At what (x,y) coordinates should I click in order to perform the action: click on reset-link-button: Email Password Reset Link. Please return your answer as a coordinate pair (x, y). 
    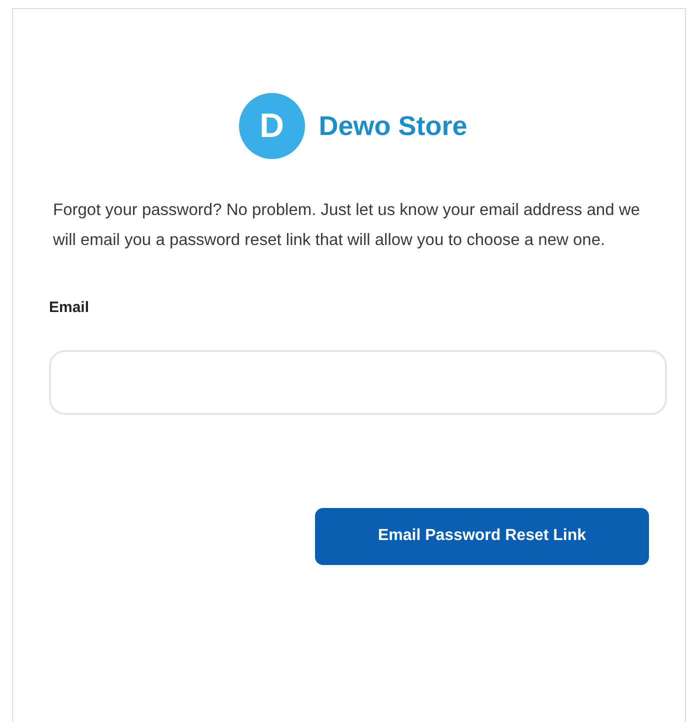
    Looking at the image, I should click on (482, 536).